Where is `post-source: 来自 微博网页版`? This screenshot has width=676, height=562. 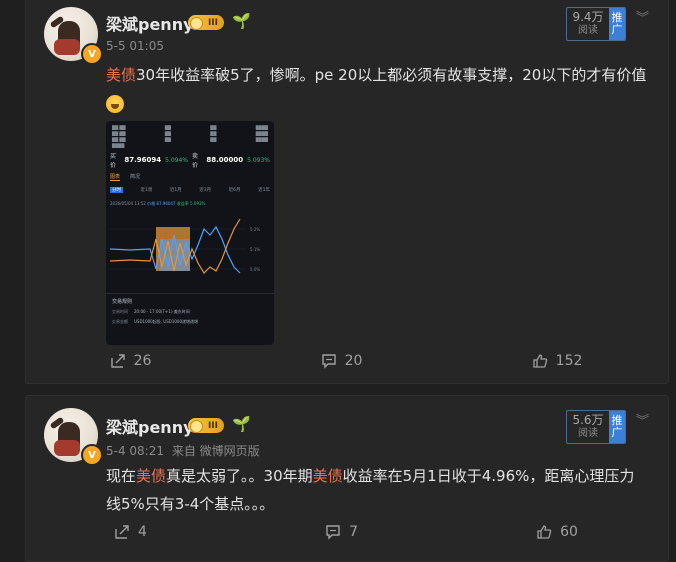 post-source: 来自 微博网页版 is located at coordinates (215, 451).